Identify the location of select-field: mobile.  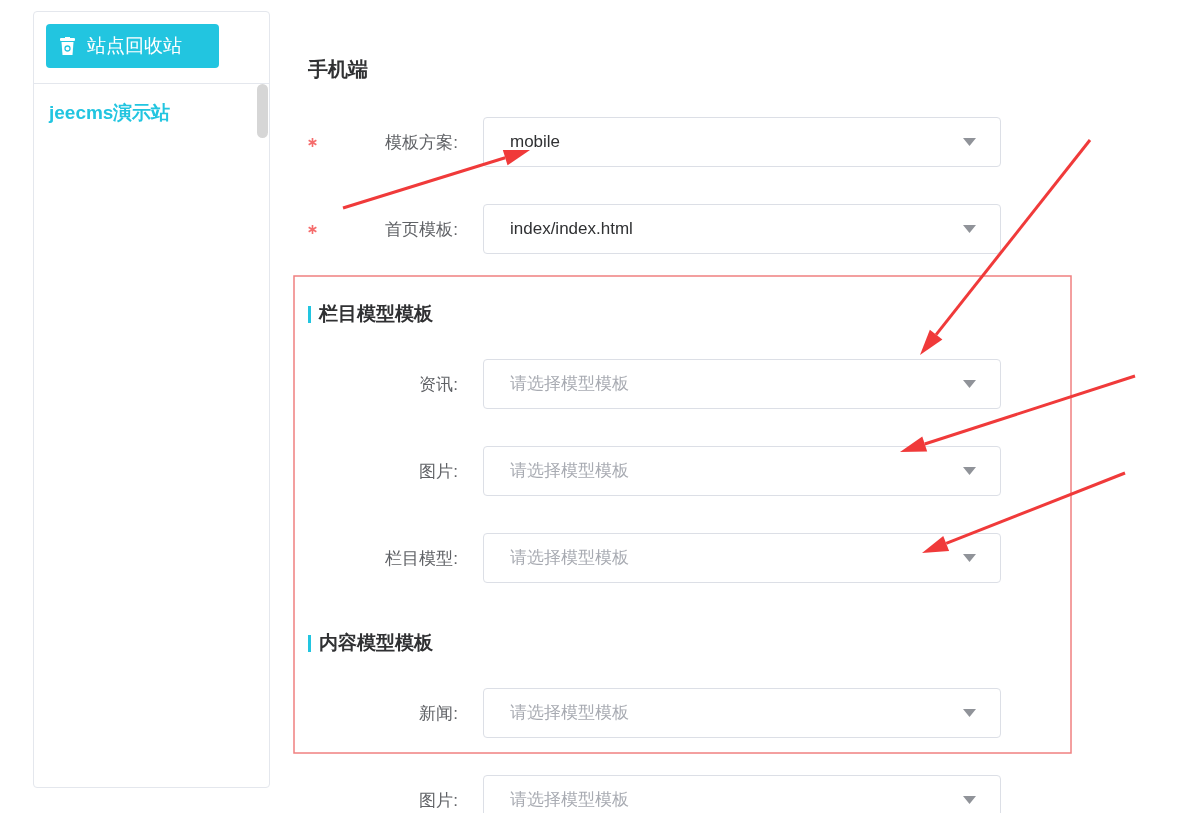
(742, 142).